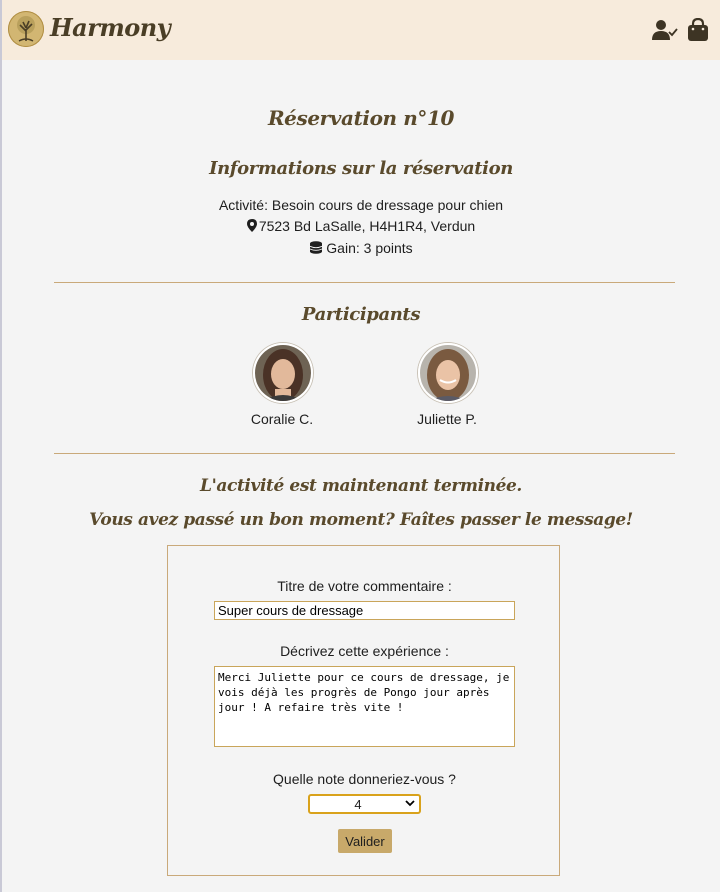 This screenshot has width=720, height=892. What do you see at coordinates (361, 118) in the screenshot?
I see `page-title: Réservation n°10` at bounding box center [361, 118].